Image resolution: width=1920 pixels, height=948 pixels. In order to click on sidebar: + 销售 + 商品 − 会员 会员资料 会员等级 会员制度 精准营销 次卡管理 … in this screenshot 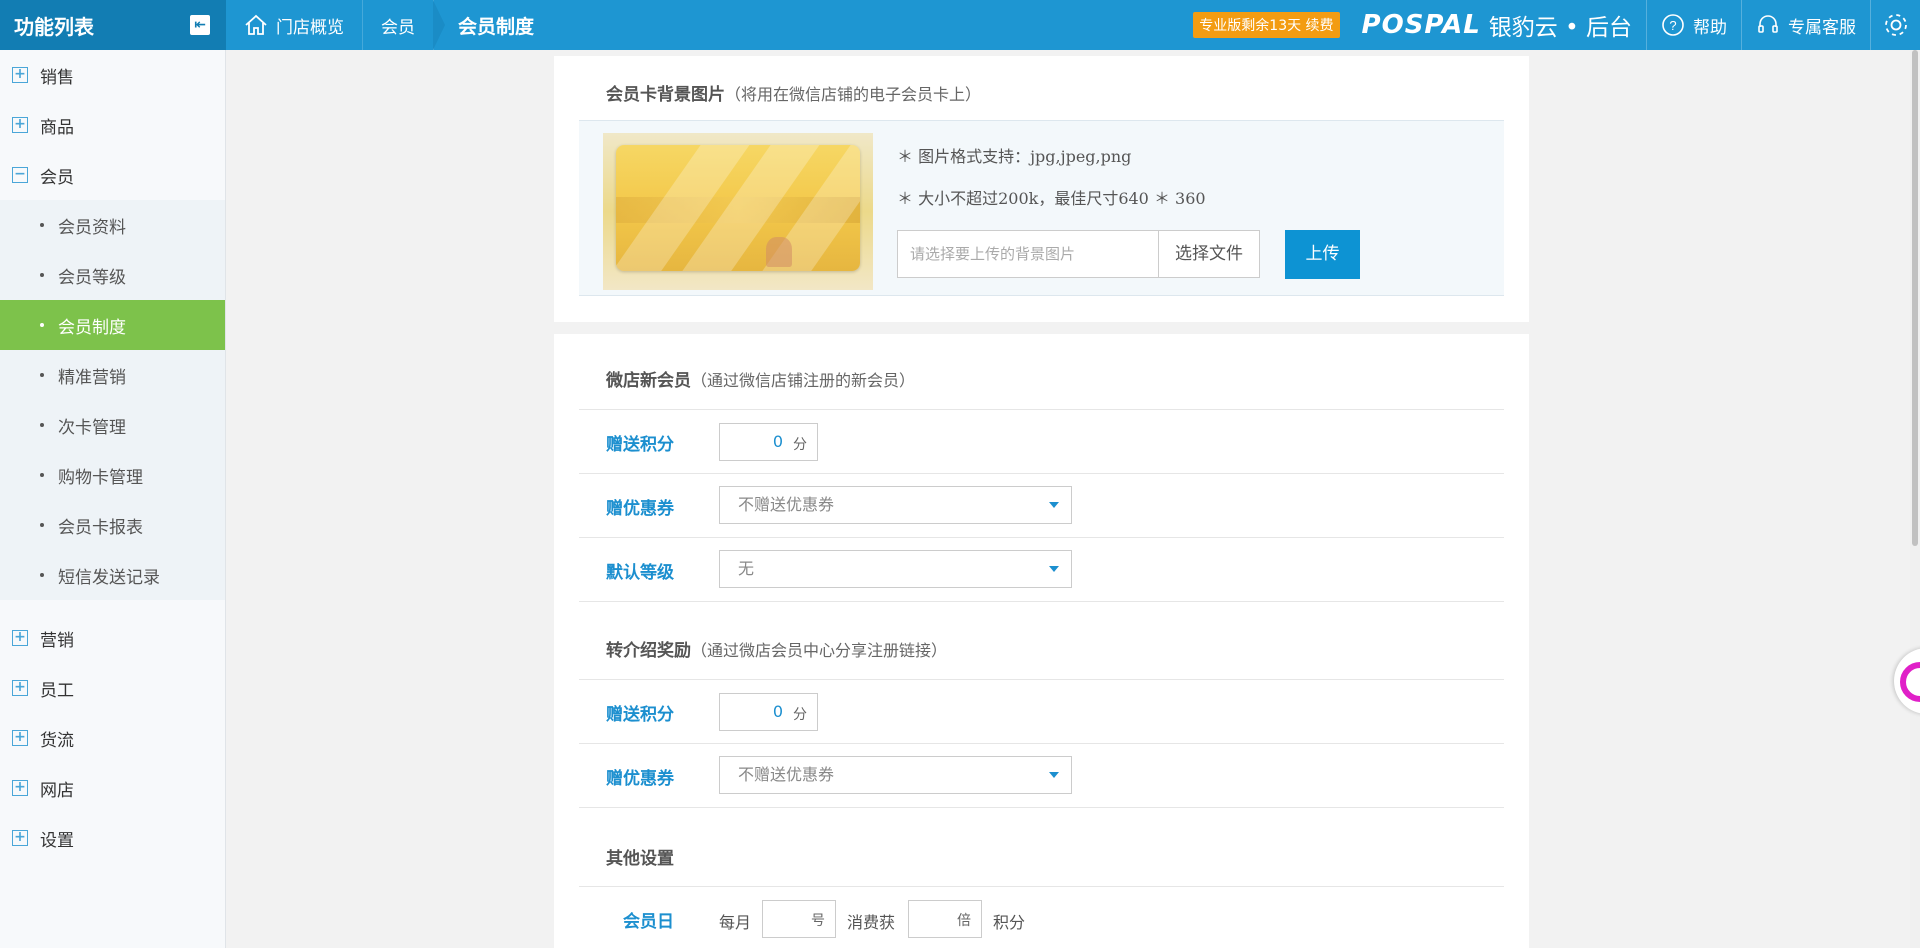, I will do `click(113, 499)`.